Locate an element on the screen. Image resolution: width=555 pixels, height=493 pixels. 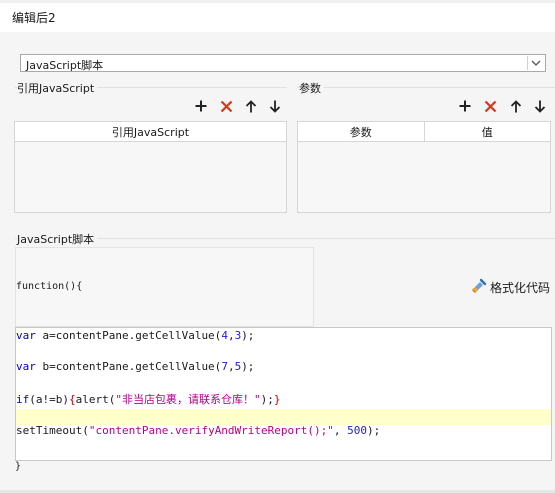
params-table-header: 参数 值 is located at coordinates (424, 132).